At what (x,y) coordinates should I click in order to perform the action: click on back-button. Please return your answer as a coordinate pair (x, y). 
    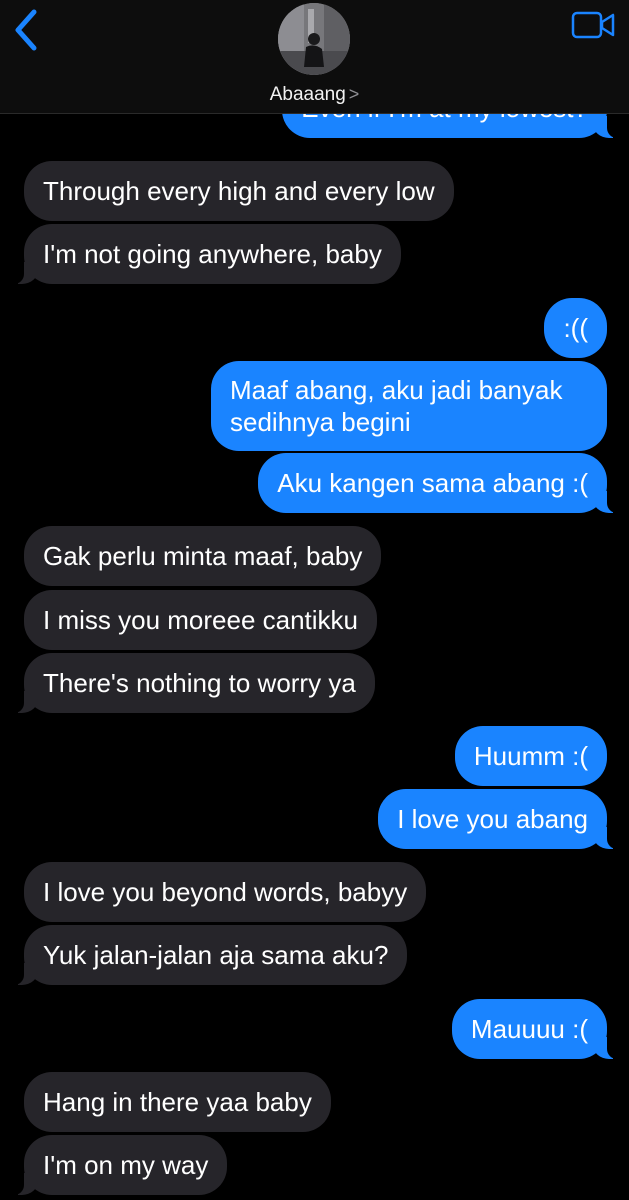
    Looking at the image, I should click on (27, 30).